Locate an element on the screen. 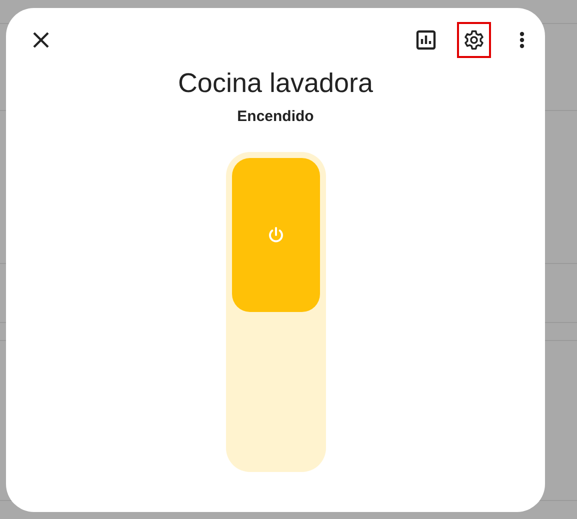  power-toggle is located at coordinates (276, 235).